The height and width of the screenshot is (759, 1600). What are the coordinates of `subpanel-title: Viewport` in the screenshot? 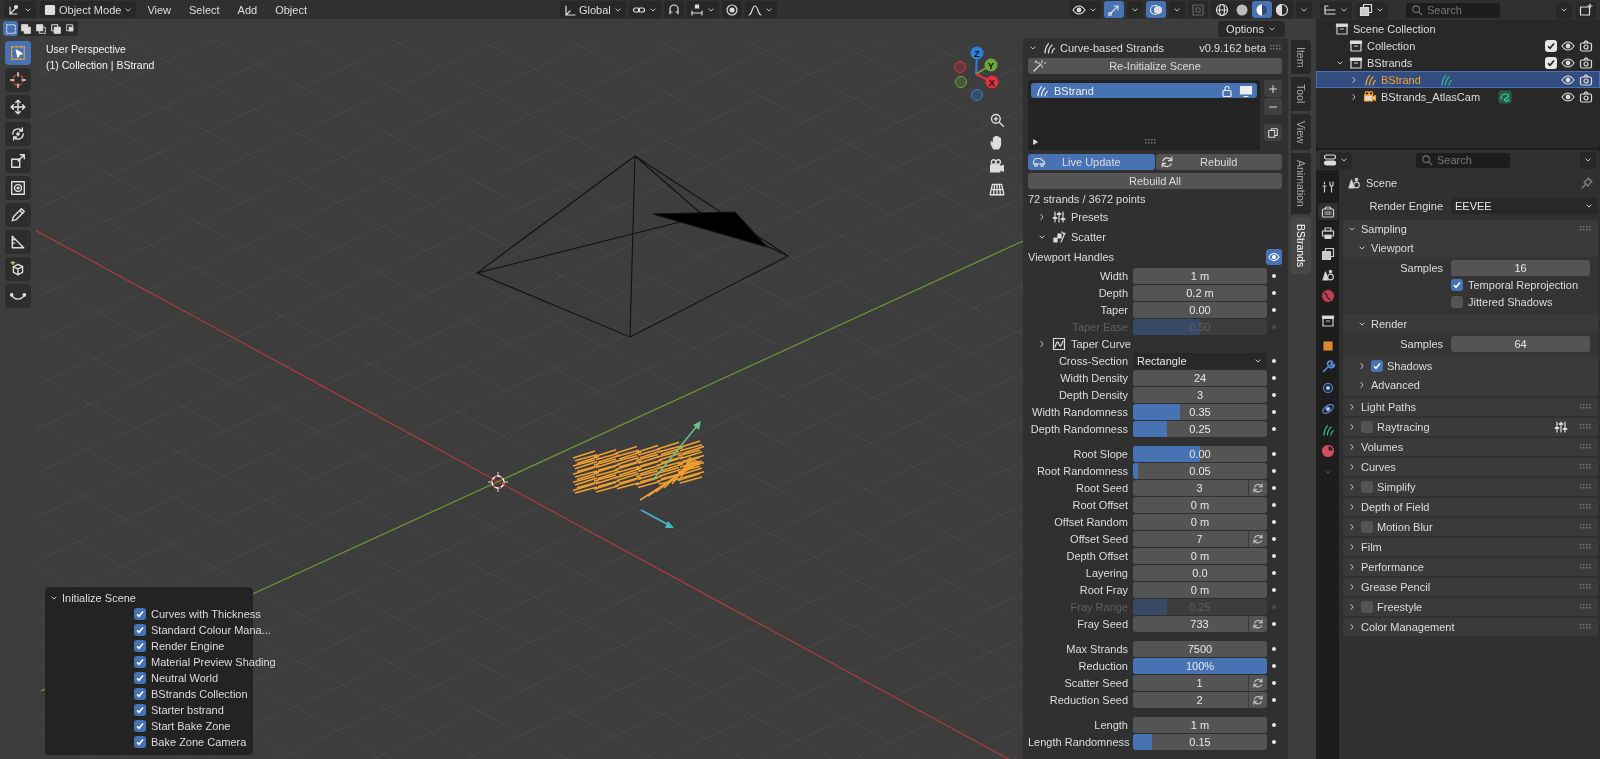 It's located at (1392, 247).